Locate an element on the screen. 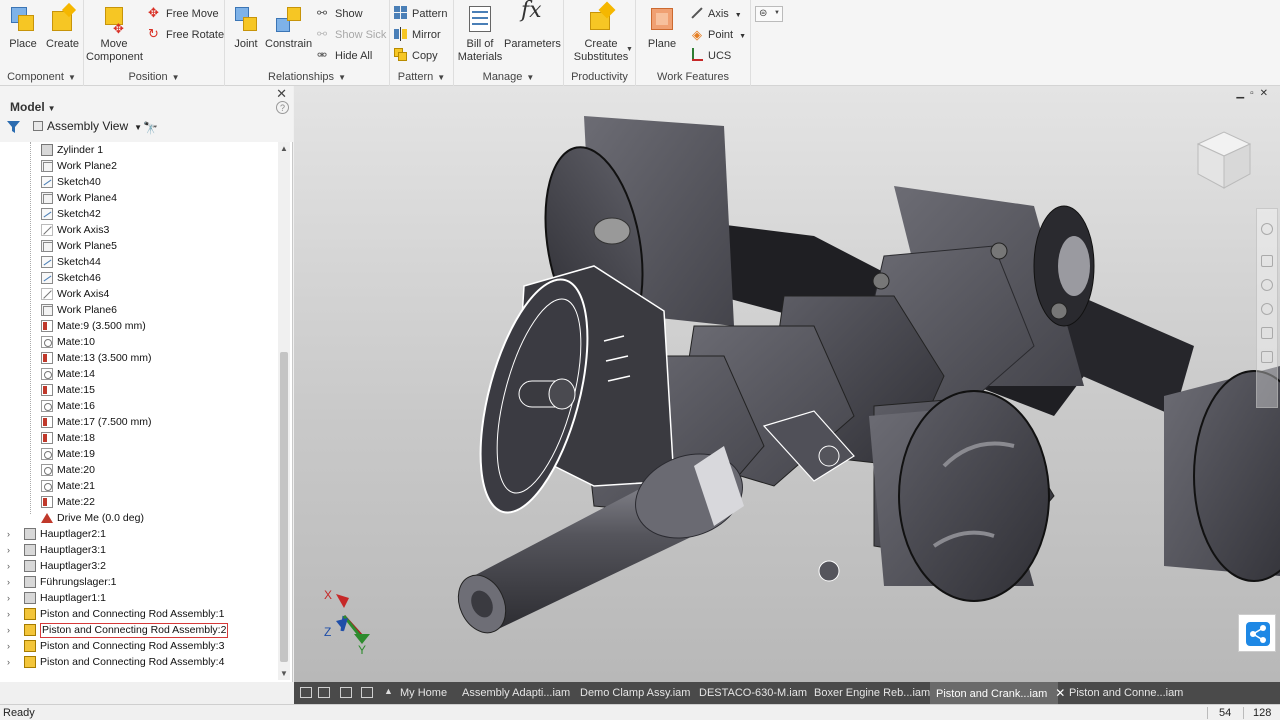 This screenshot has width=1280, height=720. document-tab: Assembly Adapti...iam is located at coordinates (513, 693).